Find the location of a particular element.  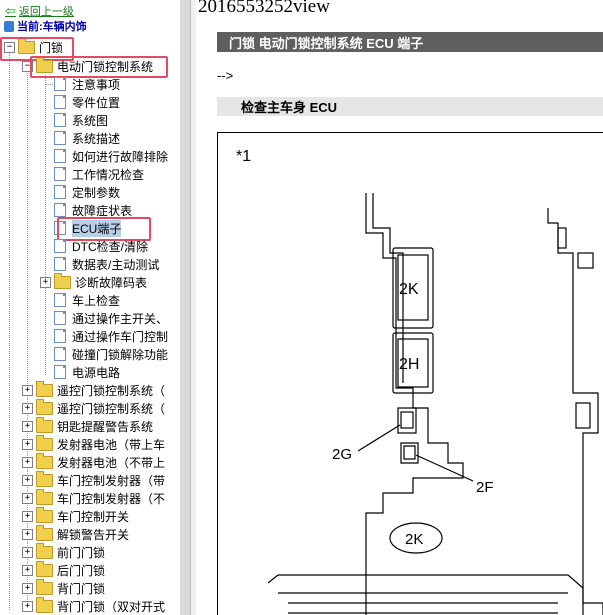

tree-node-sibling: + 车门控制开关 is located at coordinates (76, 515).